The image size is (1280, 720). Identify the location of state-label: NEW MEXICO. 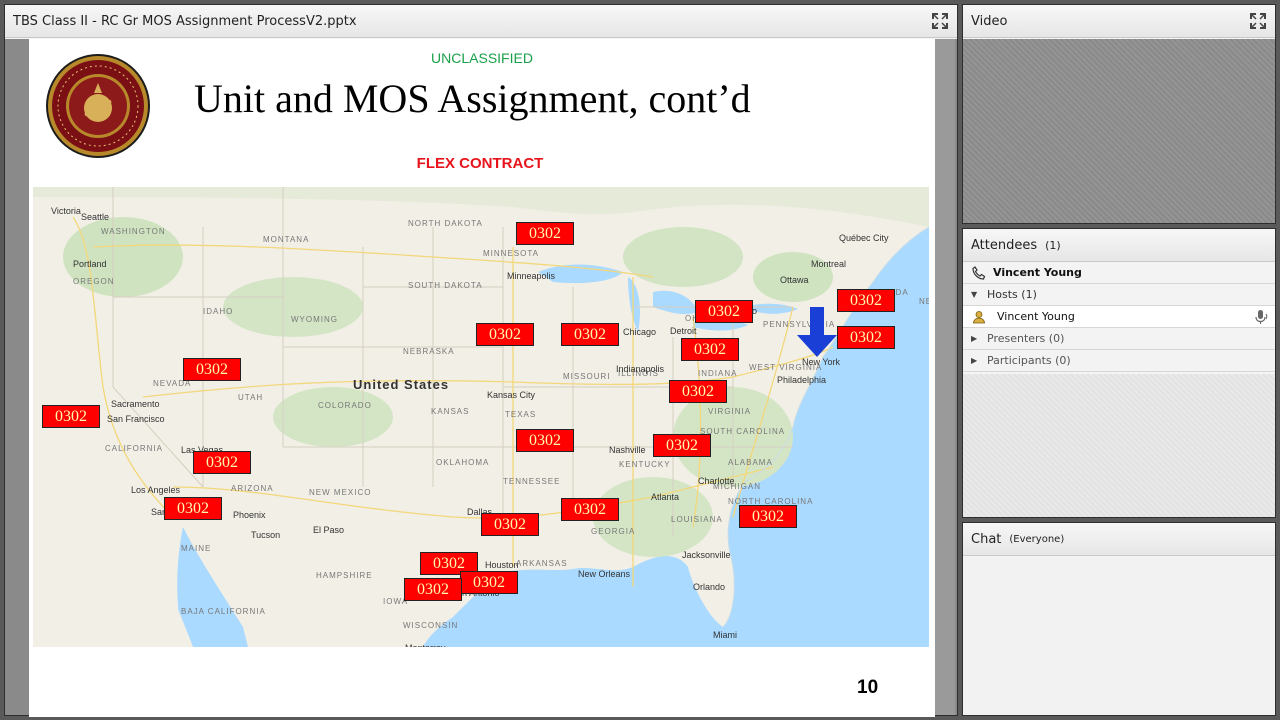
(340, 492).